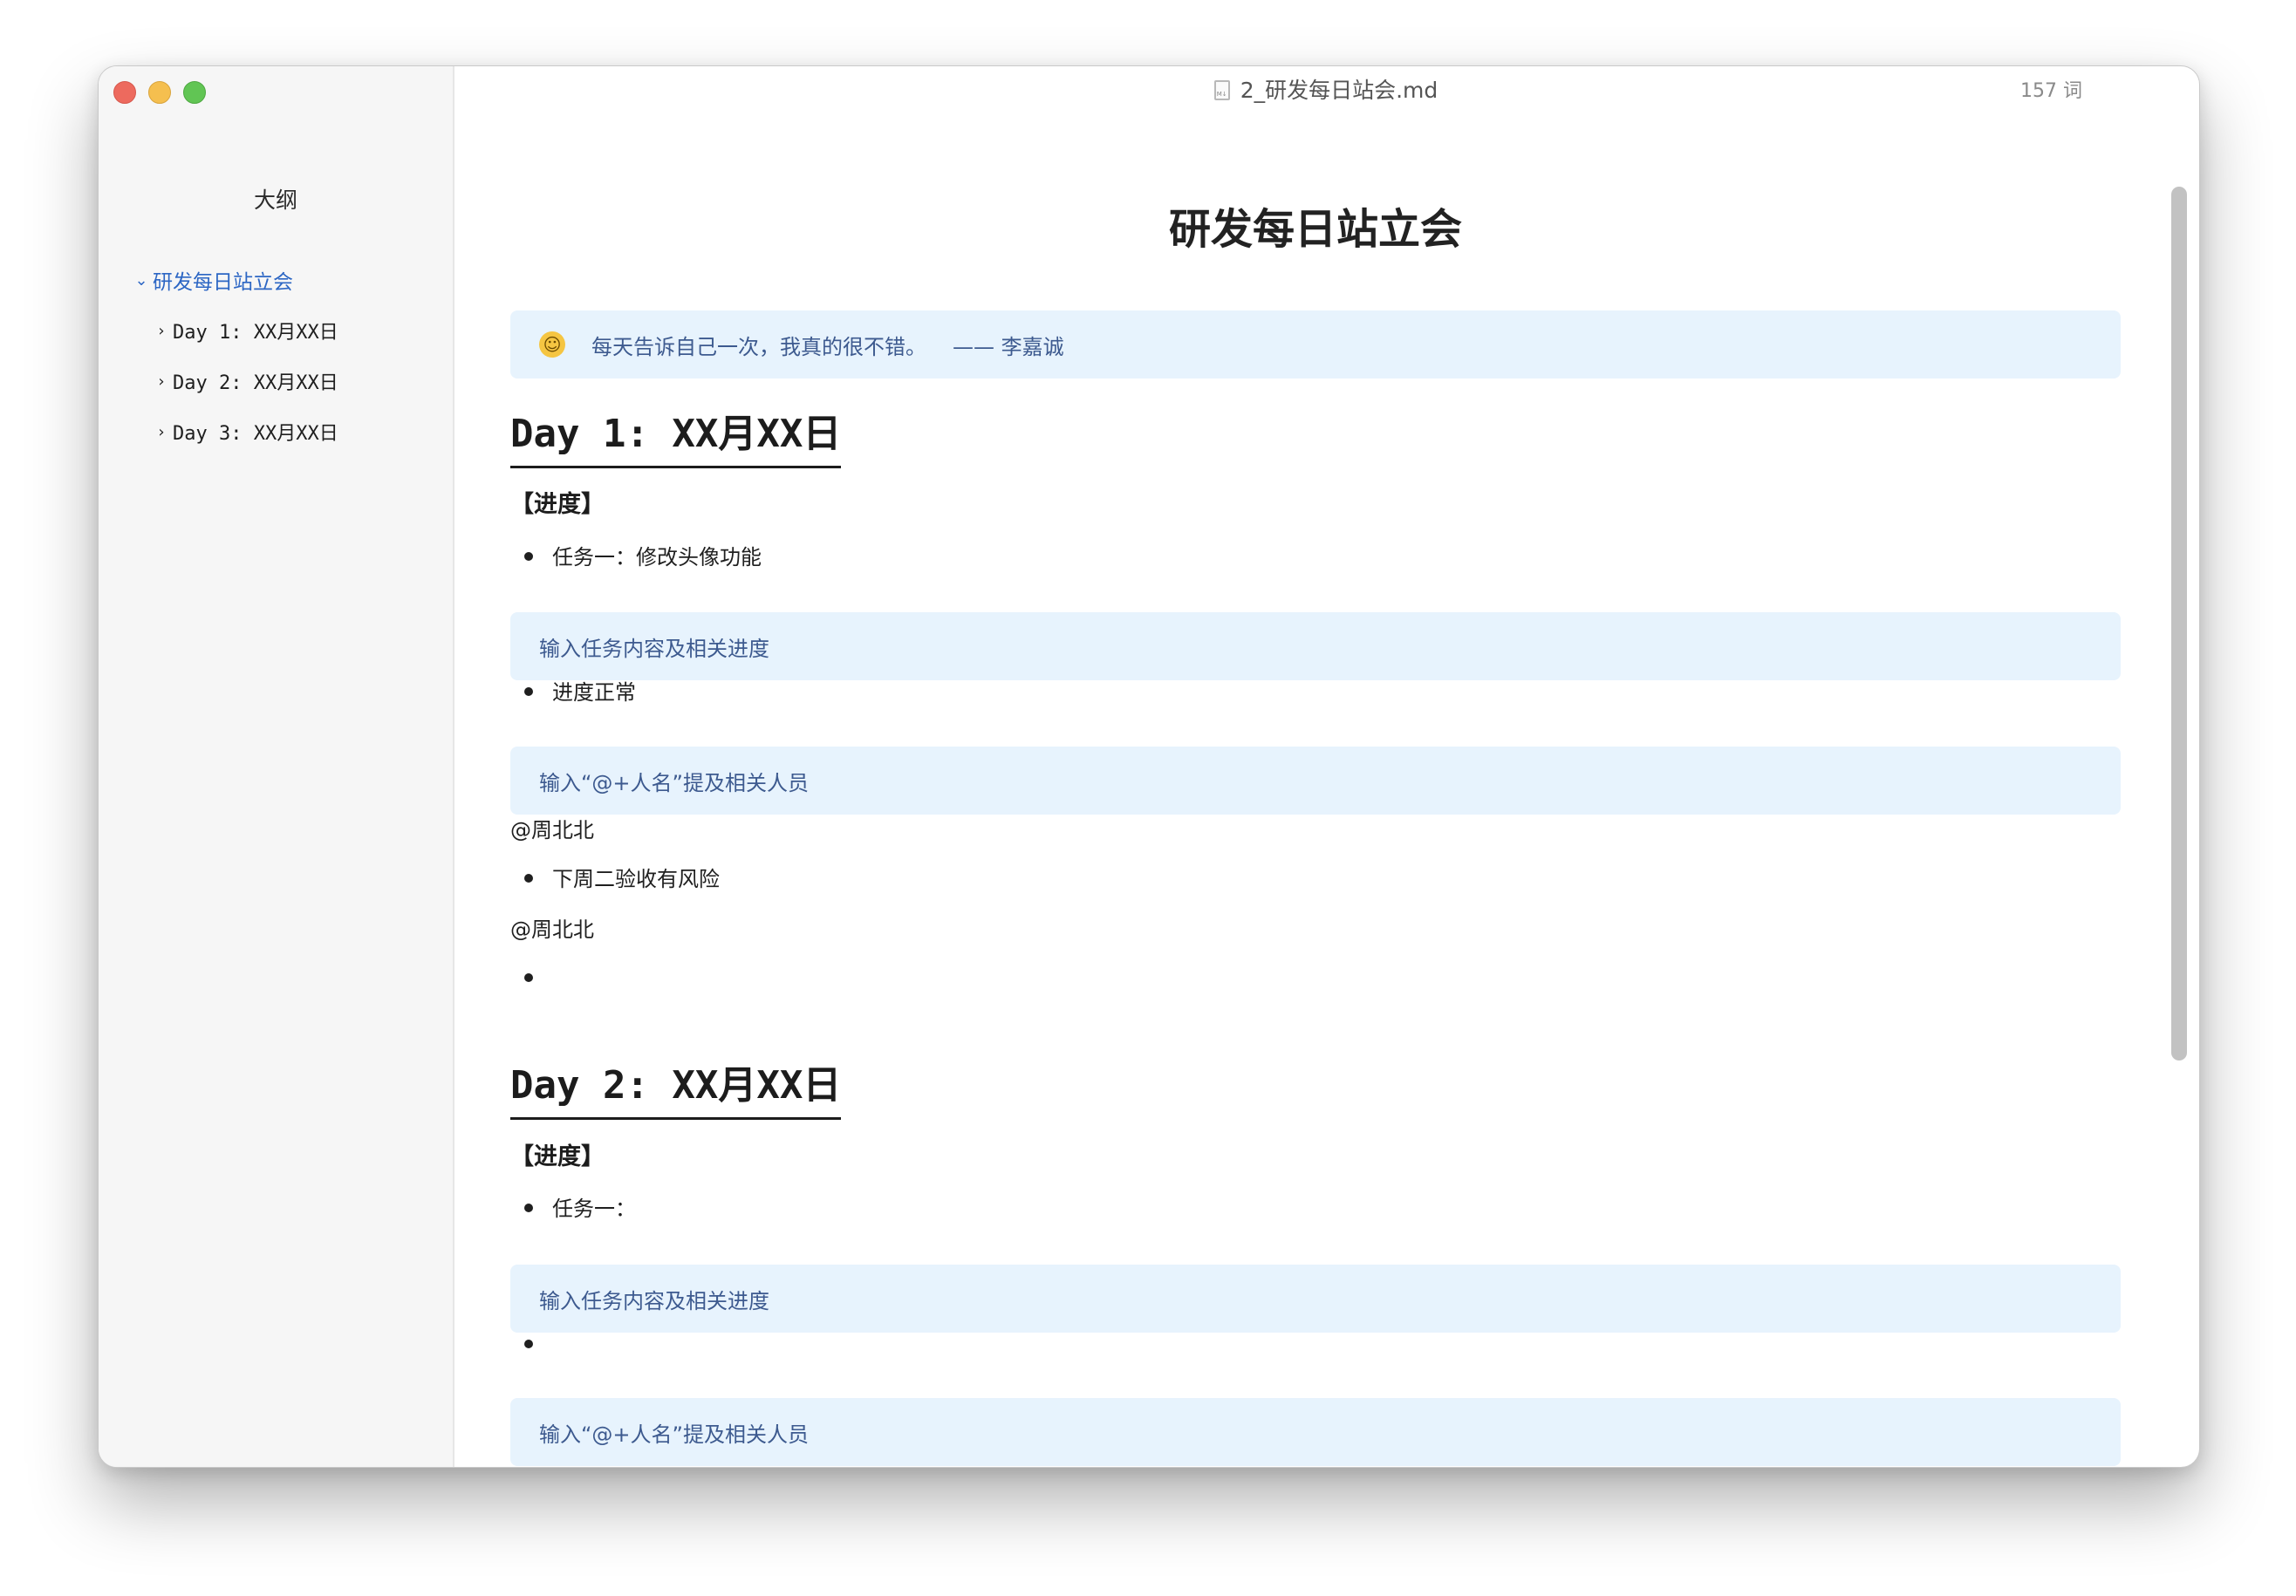 This screenshot has width=2296, height=1596. I want to click on window-controls, so click(159, 93).